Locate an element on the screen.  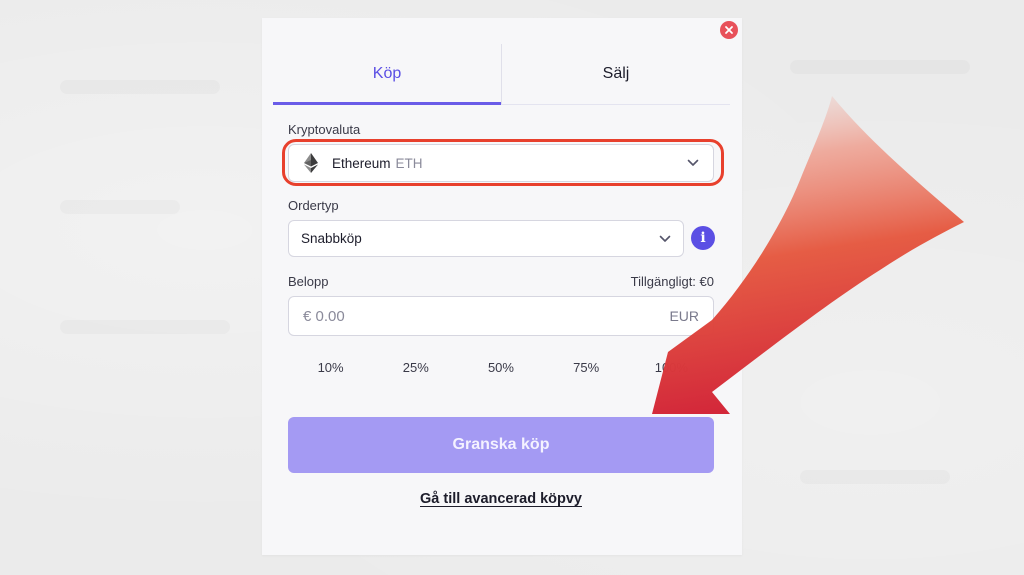
order-type-value: Snabbköp is located at coordinates (331, 238).